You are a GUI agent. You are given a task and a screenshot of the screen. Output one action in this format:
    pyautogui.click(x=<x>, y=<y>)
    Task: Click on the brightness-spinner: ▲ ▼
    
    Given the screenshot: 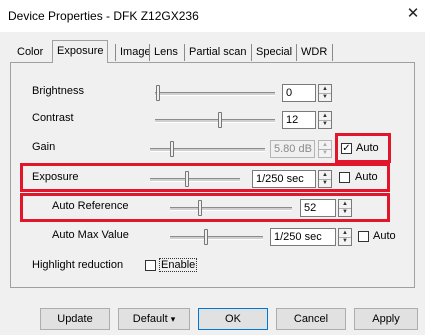 What is the action you would take?
    pyautogui.click(x=325, y=93)
    